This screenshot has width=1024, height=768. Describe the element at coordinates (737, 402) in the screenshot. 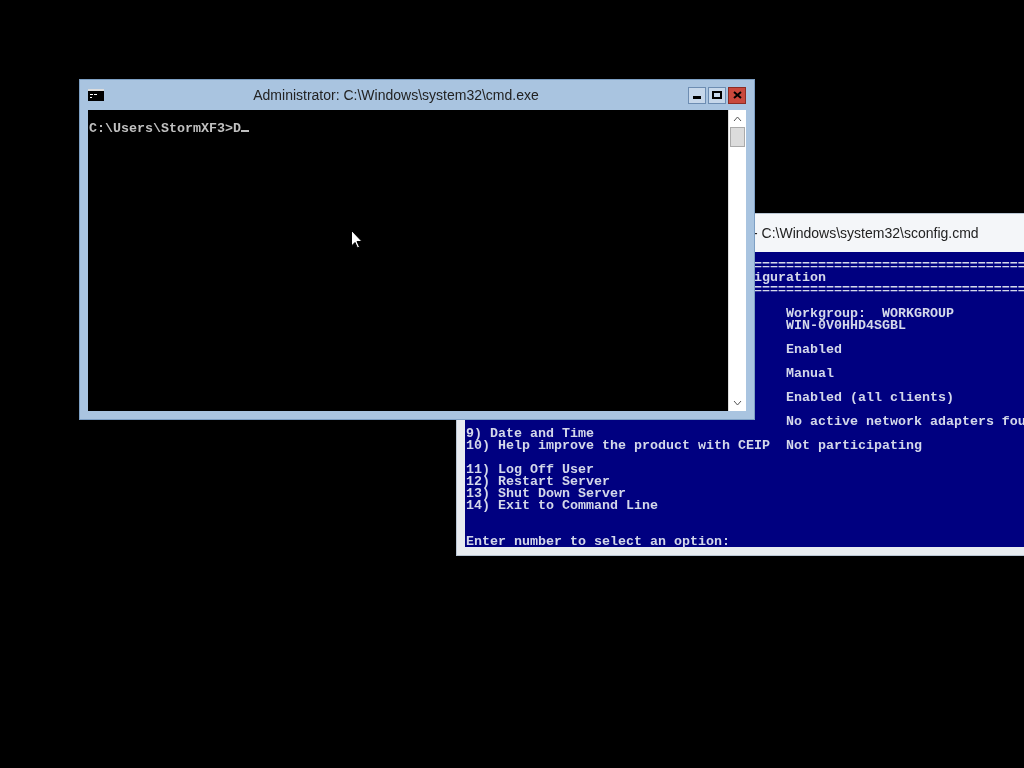

I see `scroll-down-icon` at that location.